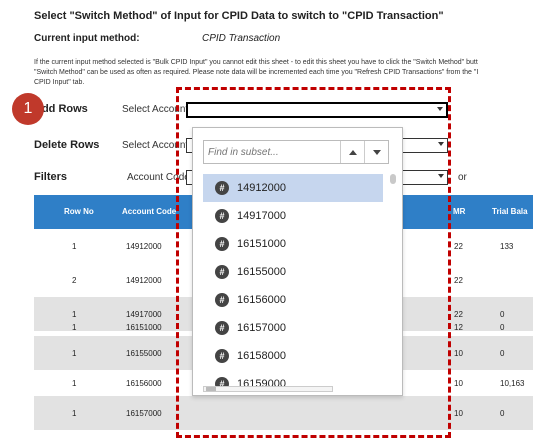 The width and height of the screenshot is (533, 441). Describe the element at coordinates (293, 356) in the screenshot. I see `dropdown-item: # 16158000` at that location.